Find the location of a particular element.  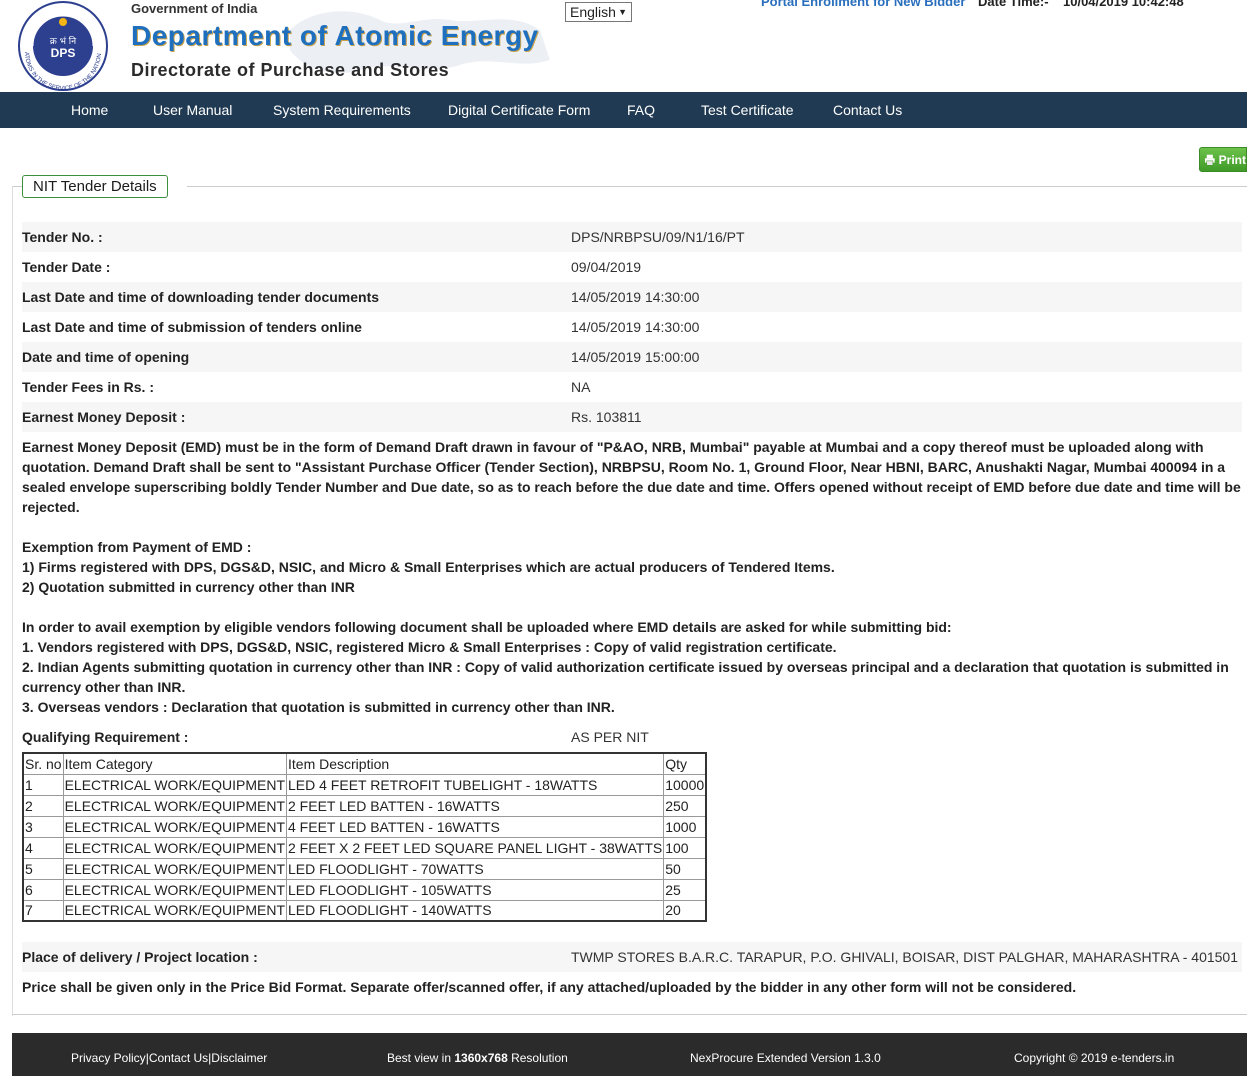

nav-faq: FAQ is located at coordinates (641, 110).